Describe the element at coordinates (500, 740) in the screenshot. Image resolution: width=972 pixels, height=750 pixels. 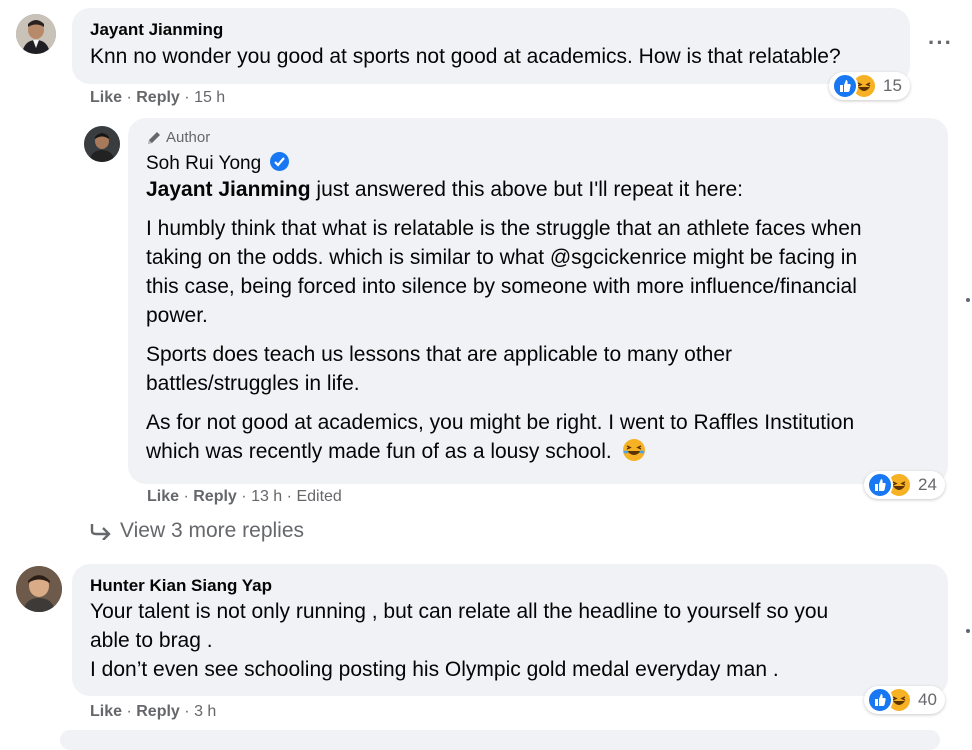
I see `next-comment-bubble-partial` at that location.